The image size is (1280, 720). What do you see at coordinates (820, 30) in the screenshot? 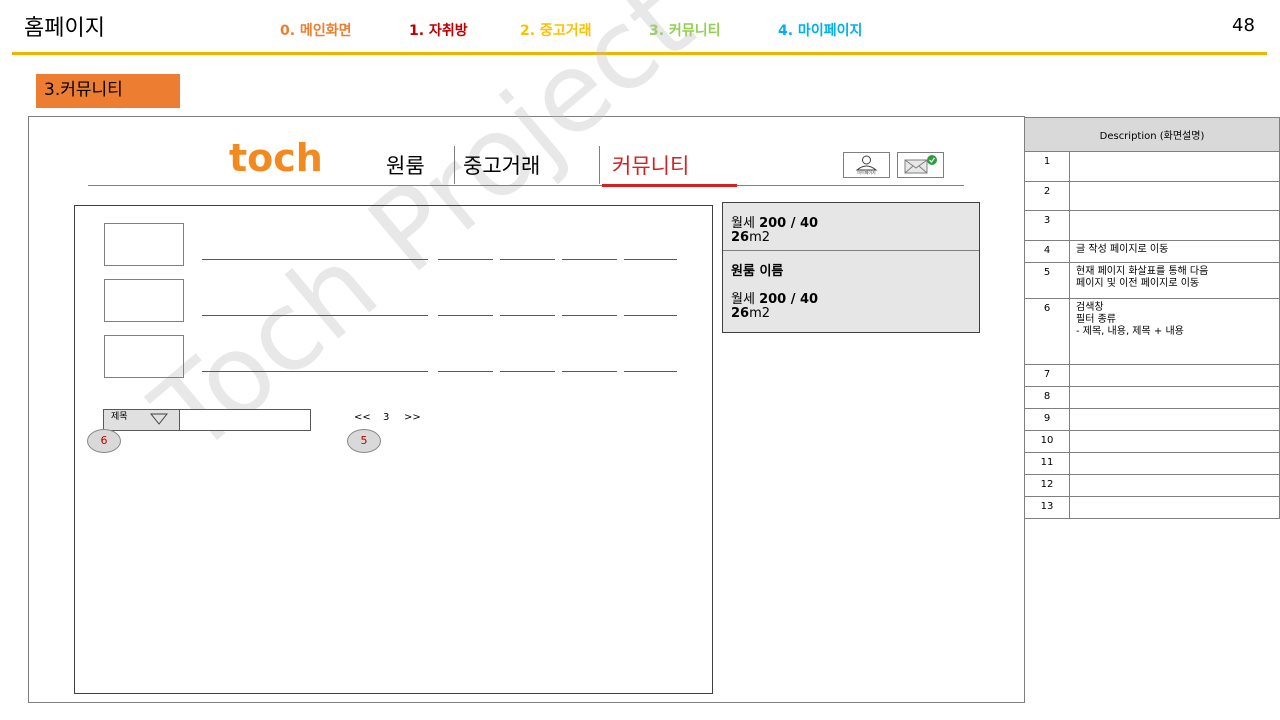
I see `top-nav-mypage: 4. 마이페이지` at bounding box center [820, 30].